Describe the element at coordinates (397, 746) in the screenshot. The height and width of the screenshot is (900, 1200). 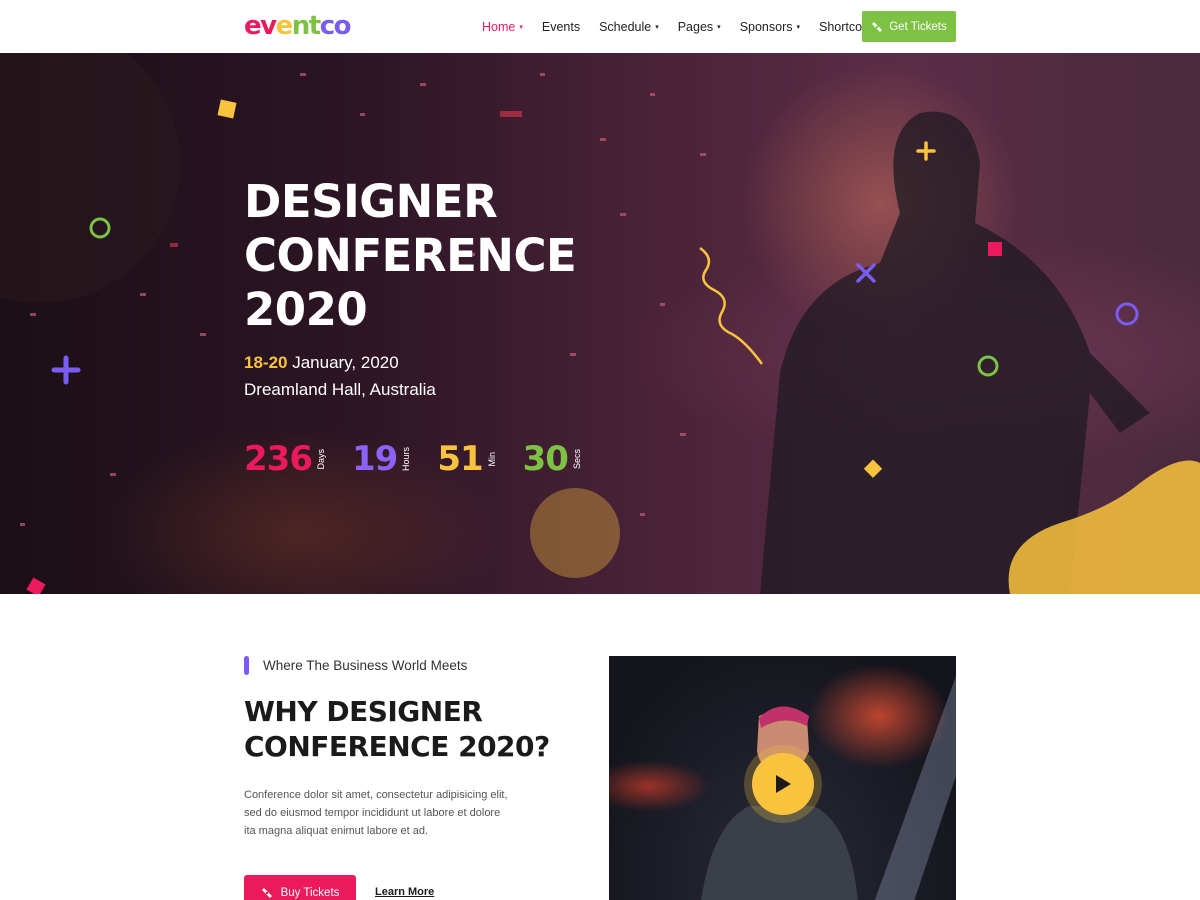
I see `section-title-line: CONFERENCE 2020?` at that location.